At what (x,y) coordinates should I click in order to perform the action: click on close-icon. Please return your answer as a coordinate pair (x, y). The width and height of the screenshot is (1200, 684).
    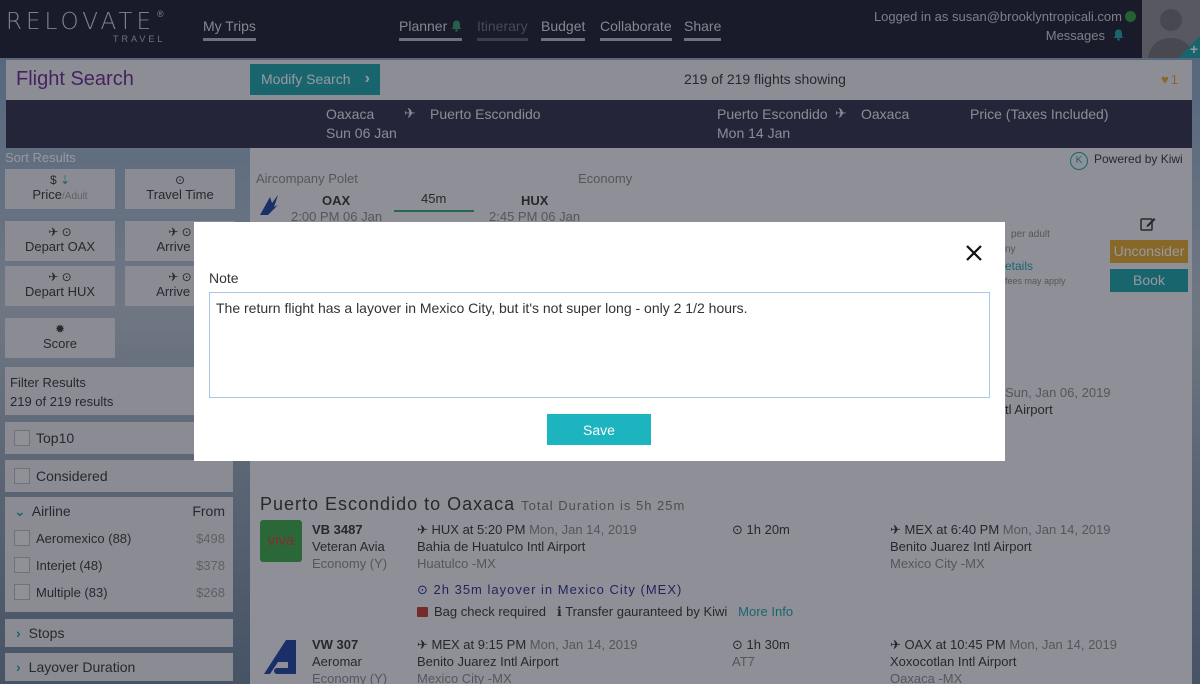
    Looking at the image, I should click on (974, 253).